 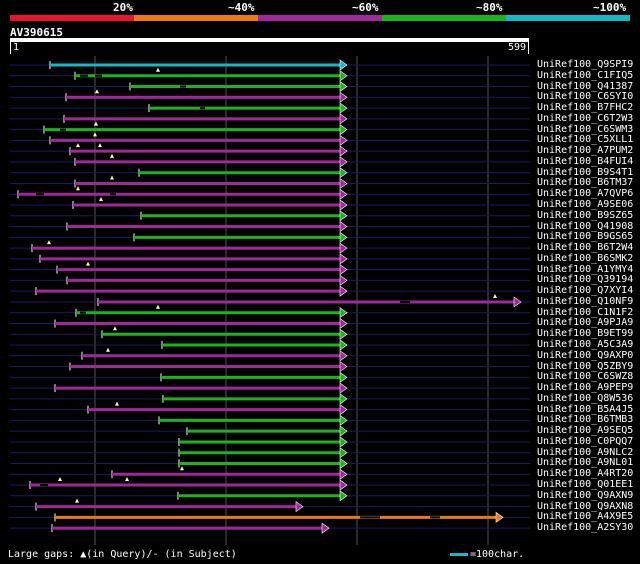 I want to click on hit-label: UniRef100_A4X9E5, so click(x=585, y=516).